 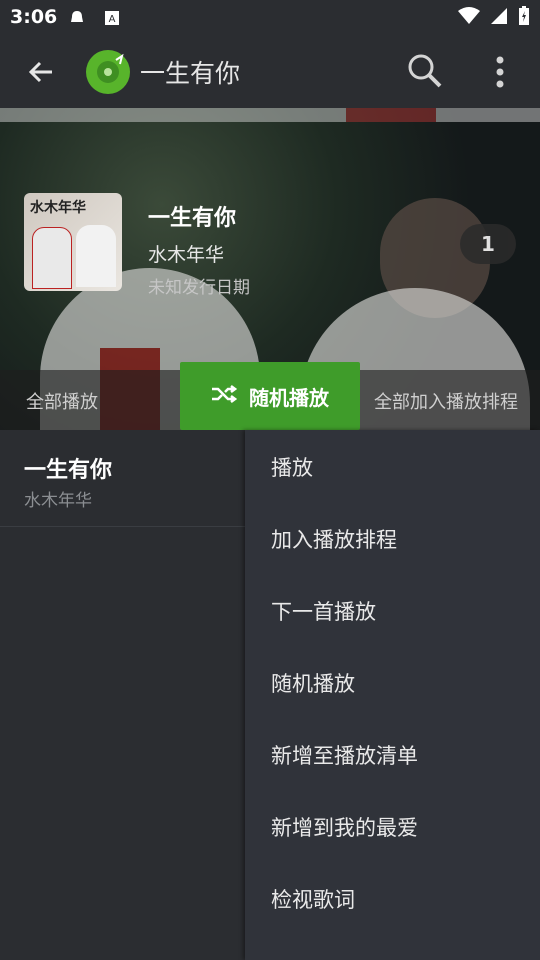 What do you see at coordinates (68, 470) in the screenshot?
I see `list-item-title: 一生有你` at bounding box center [68, 470].